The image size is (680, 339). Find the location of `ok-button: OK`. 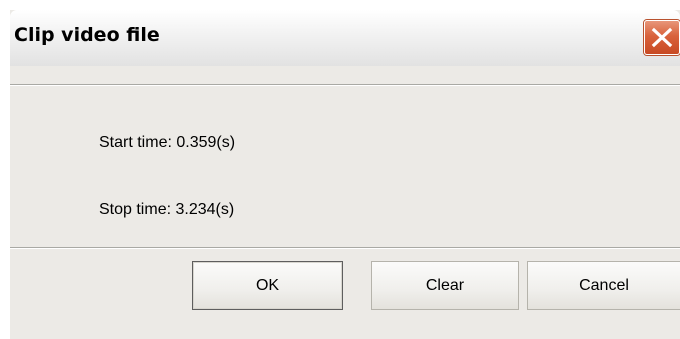

ok-button: OK is located at coordinates (267, 285).